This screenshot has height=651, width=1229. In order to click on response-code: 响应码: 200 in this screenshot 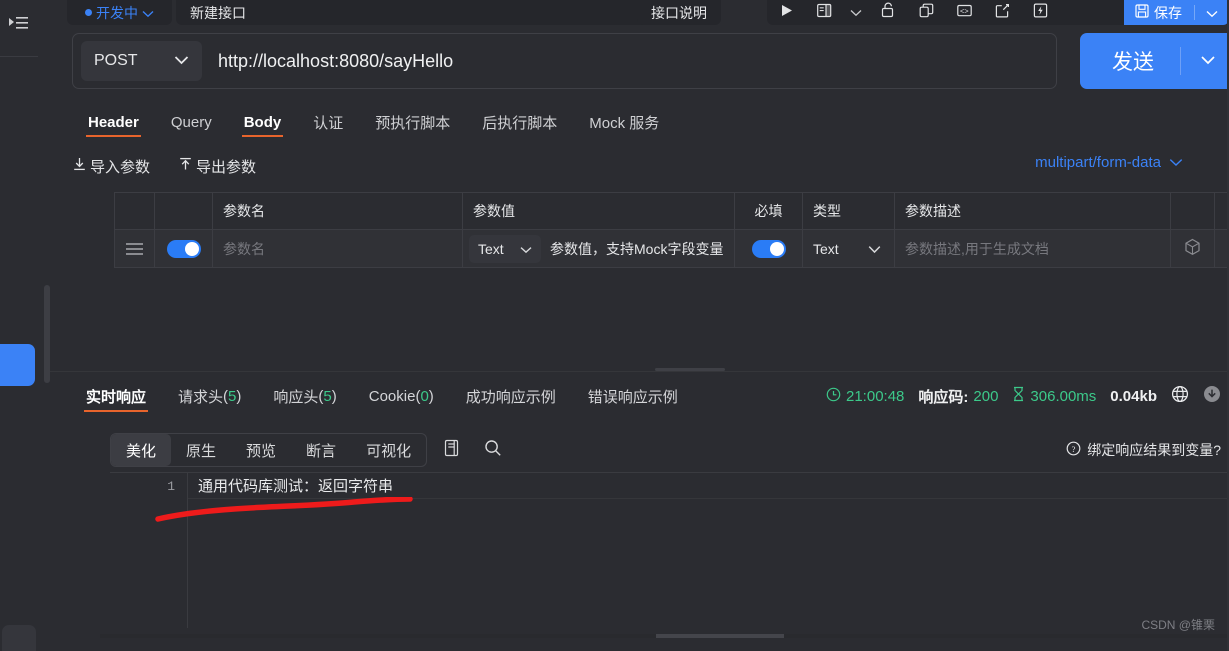, I will do `click(958, 396)`.